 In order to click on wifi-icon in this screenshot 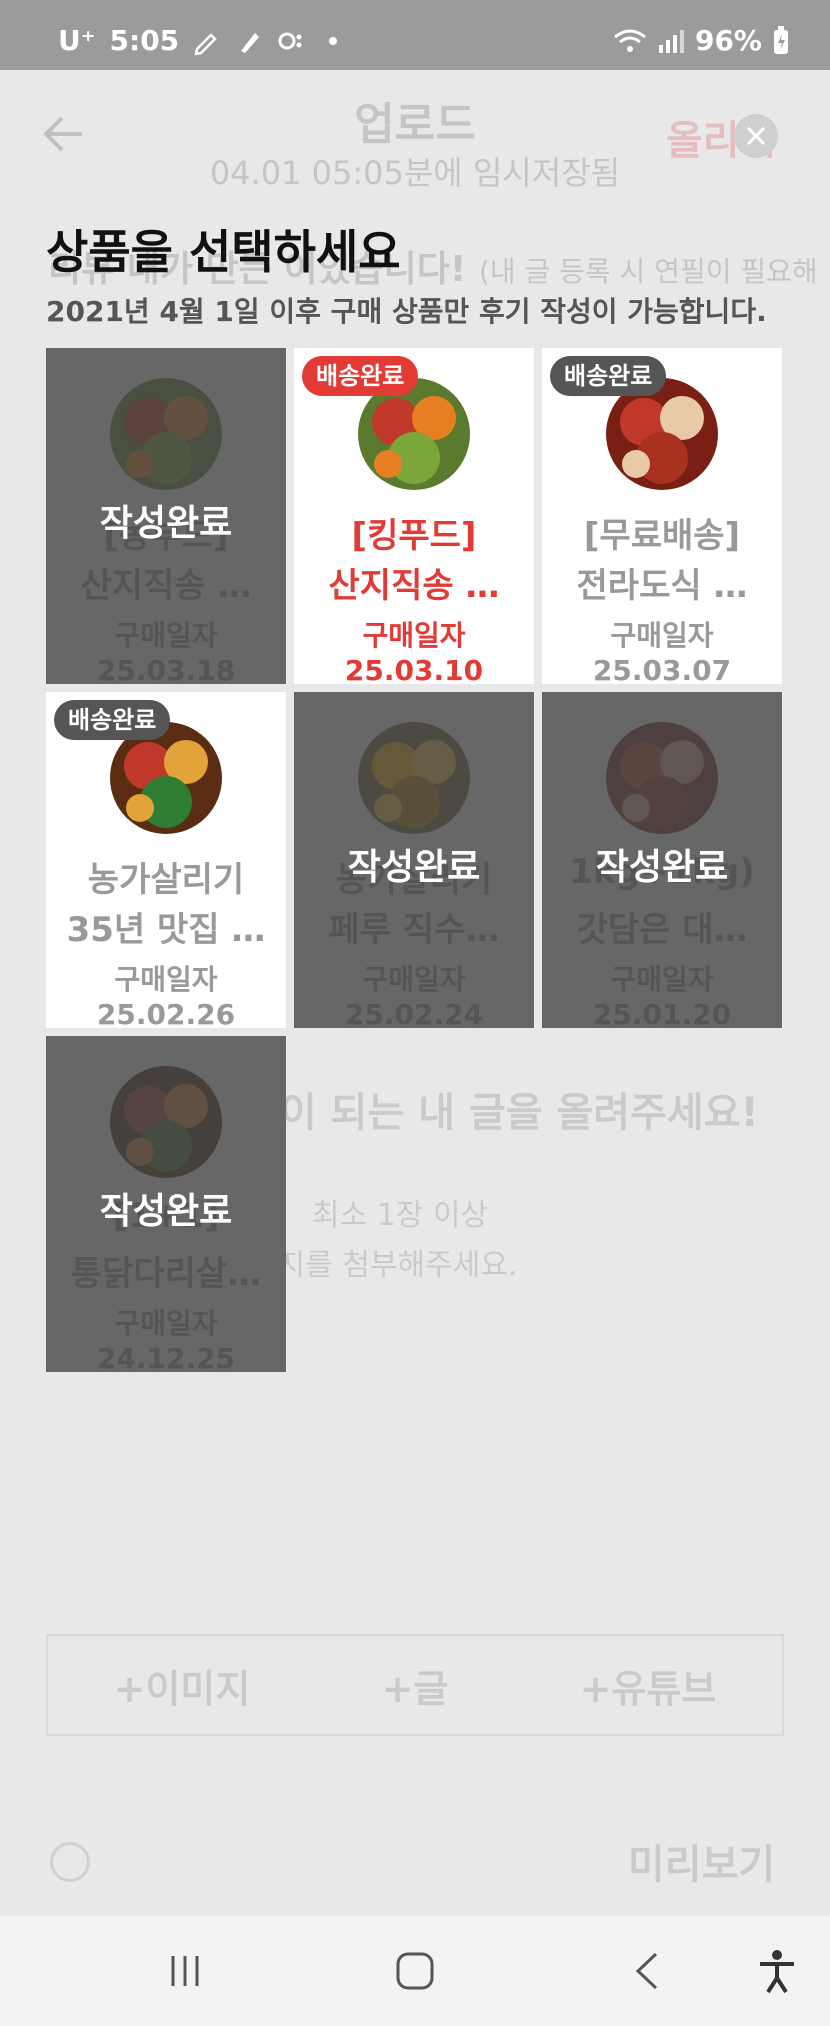, I will do `click(630, 40)`.